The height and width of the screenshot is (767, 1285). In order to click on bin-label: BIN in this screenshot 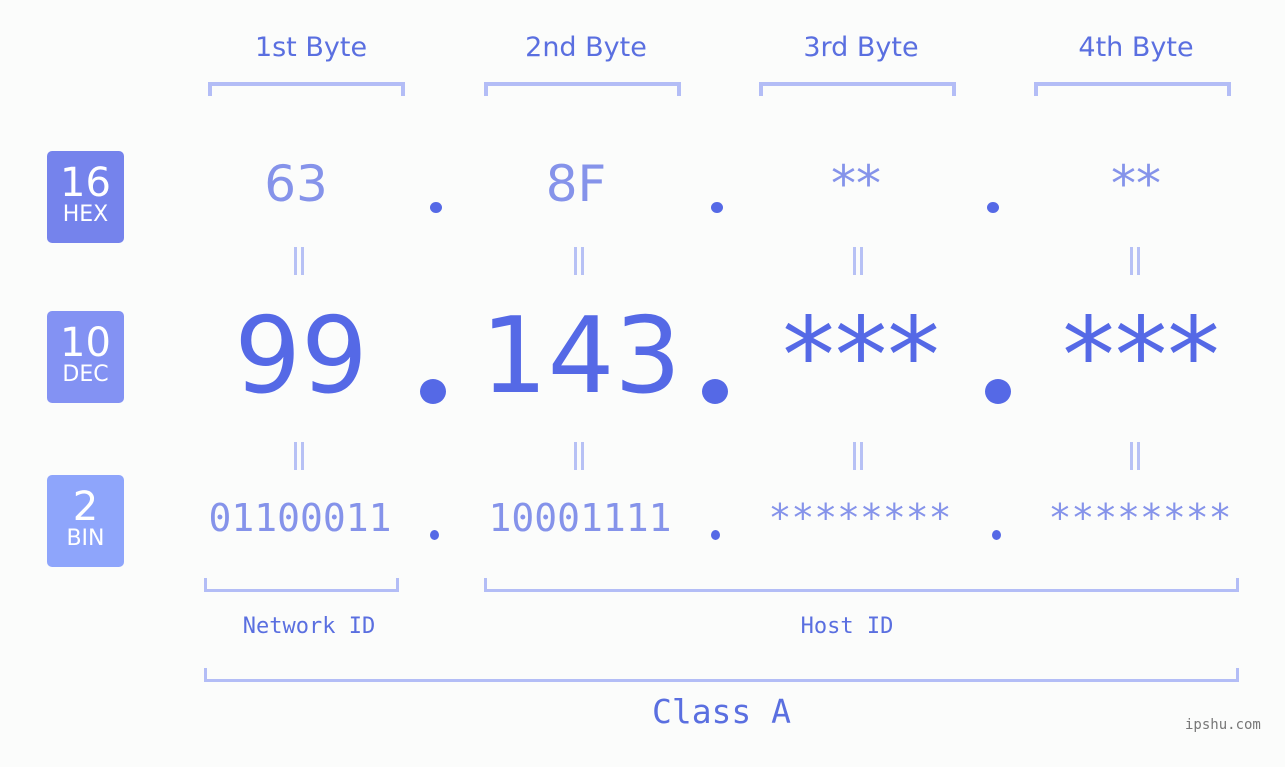, I will do `click(85, 538)`.